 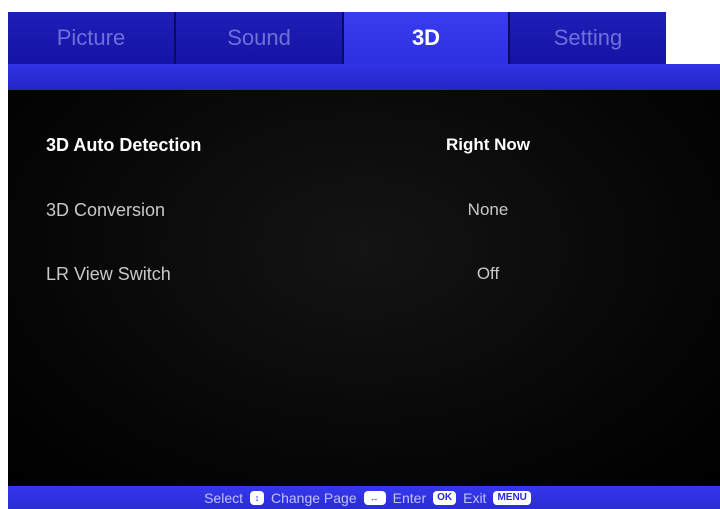 I want to click on setting-row-3d-conversion: 3D Conversion None, so click(x=364, y=215).